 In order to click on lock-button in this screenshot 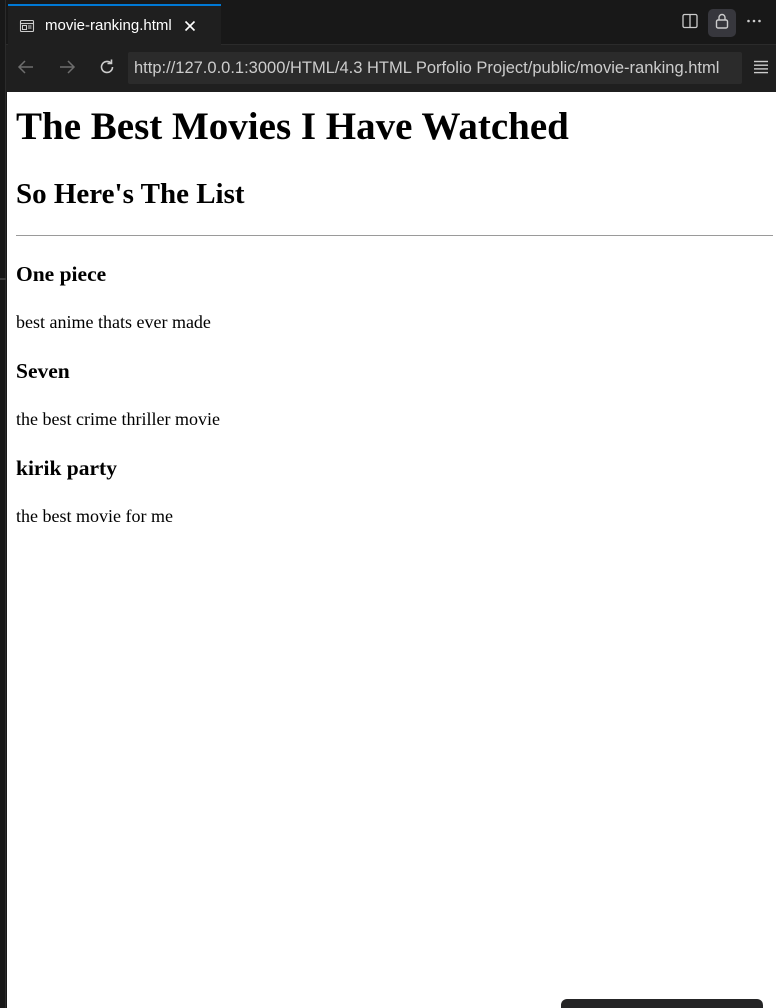, I will do `click(722, 23)`.